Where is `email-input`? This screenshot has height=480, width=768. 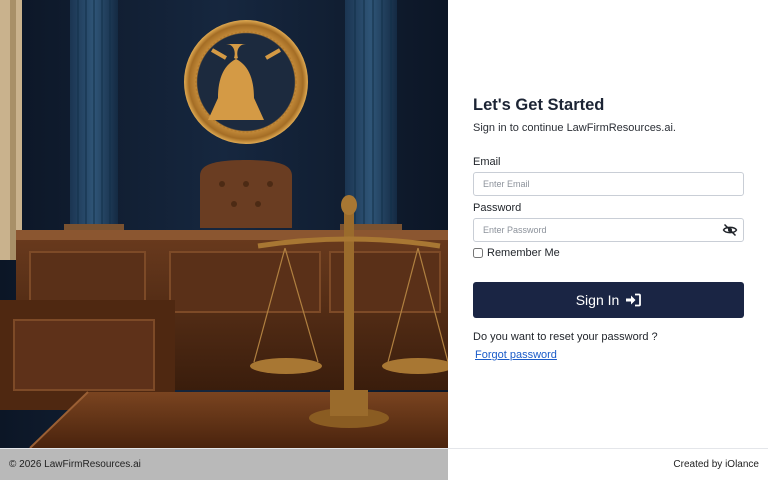
email-input is located at coordinates (608, 184).